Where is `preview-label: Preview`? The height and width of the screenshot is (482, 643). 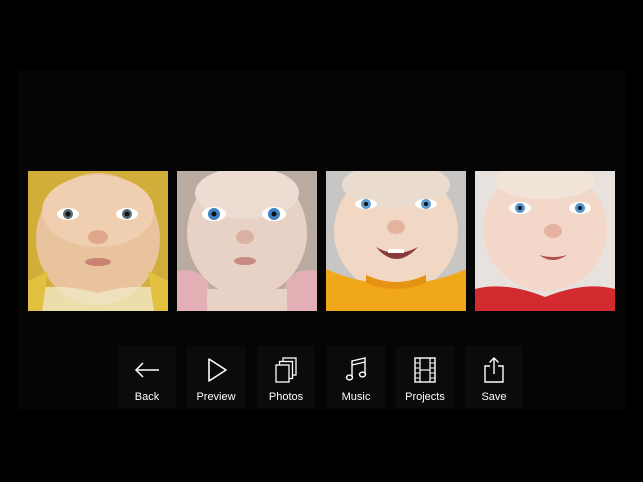 preview-label: Preview is located at coordinates (216, 397).